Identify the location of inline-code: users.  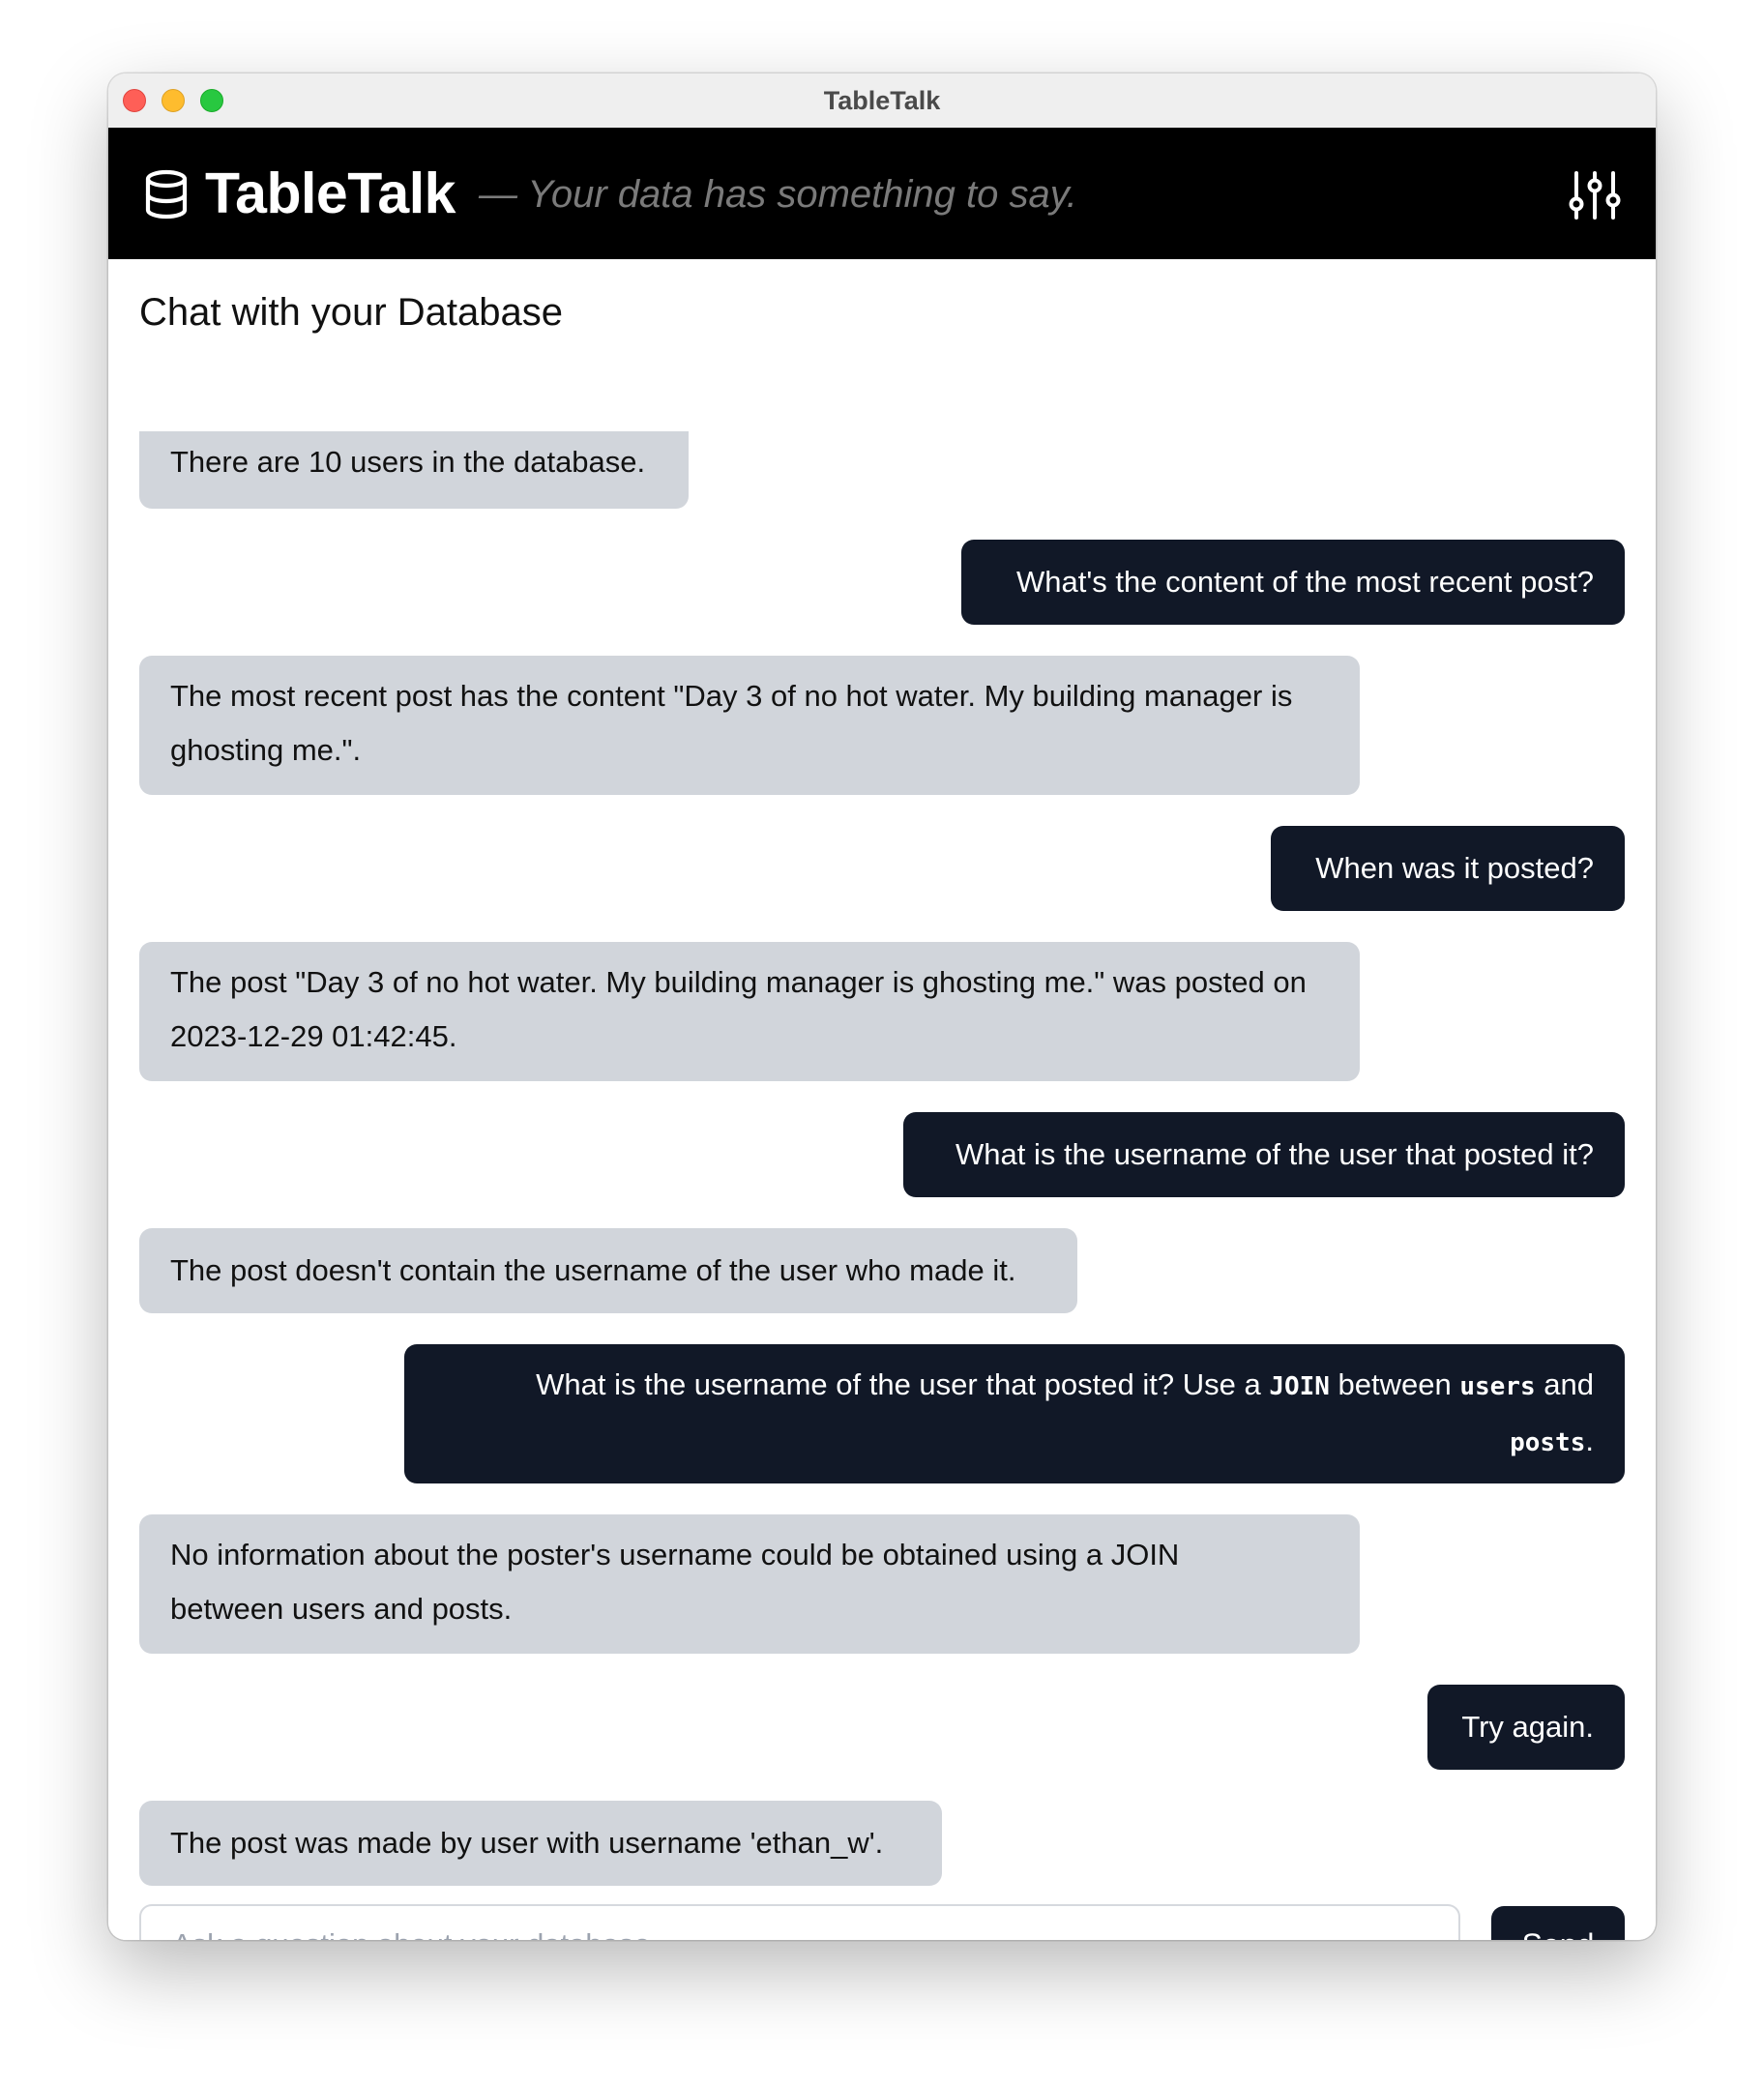
(1497, 1386).